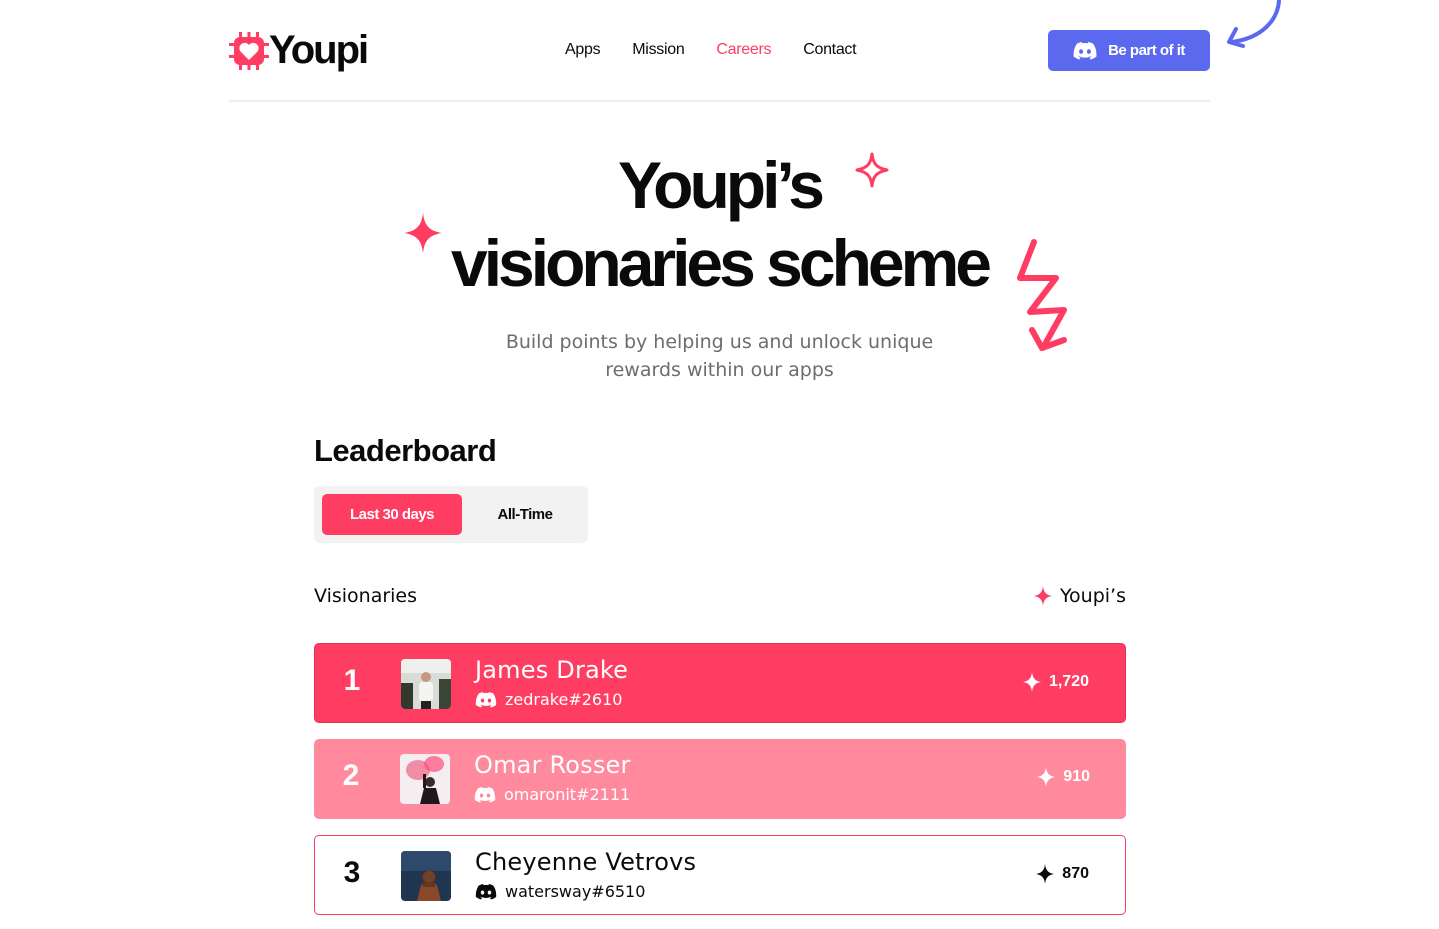 This screenshot has width=1439, height=929. Describe the element at coordinates (1146, 50) in the screenshot. I see `cta-label: Be part of it` at that location.